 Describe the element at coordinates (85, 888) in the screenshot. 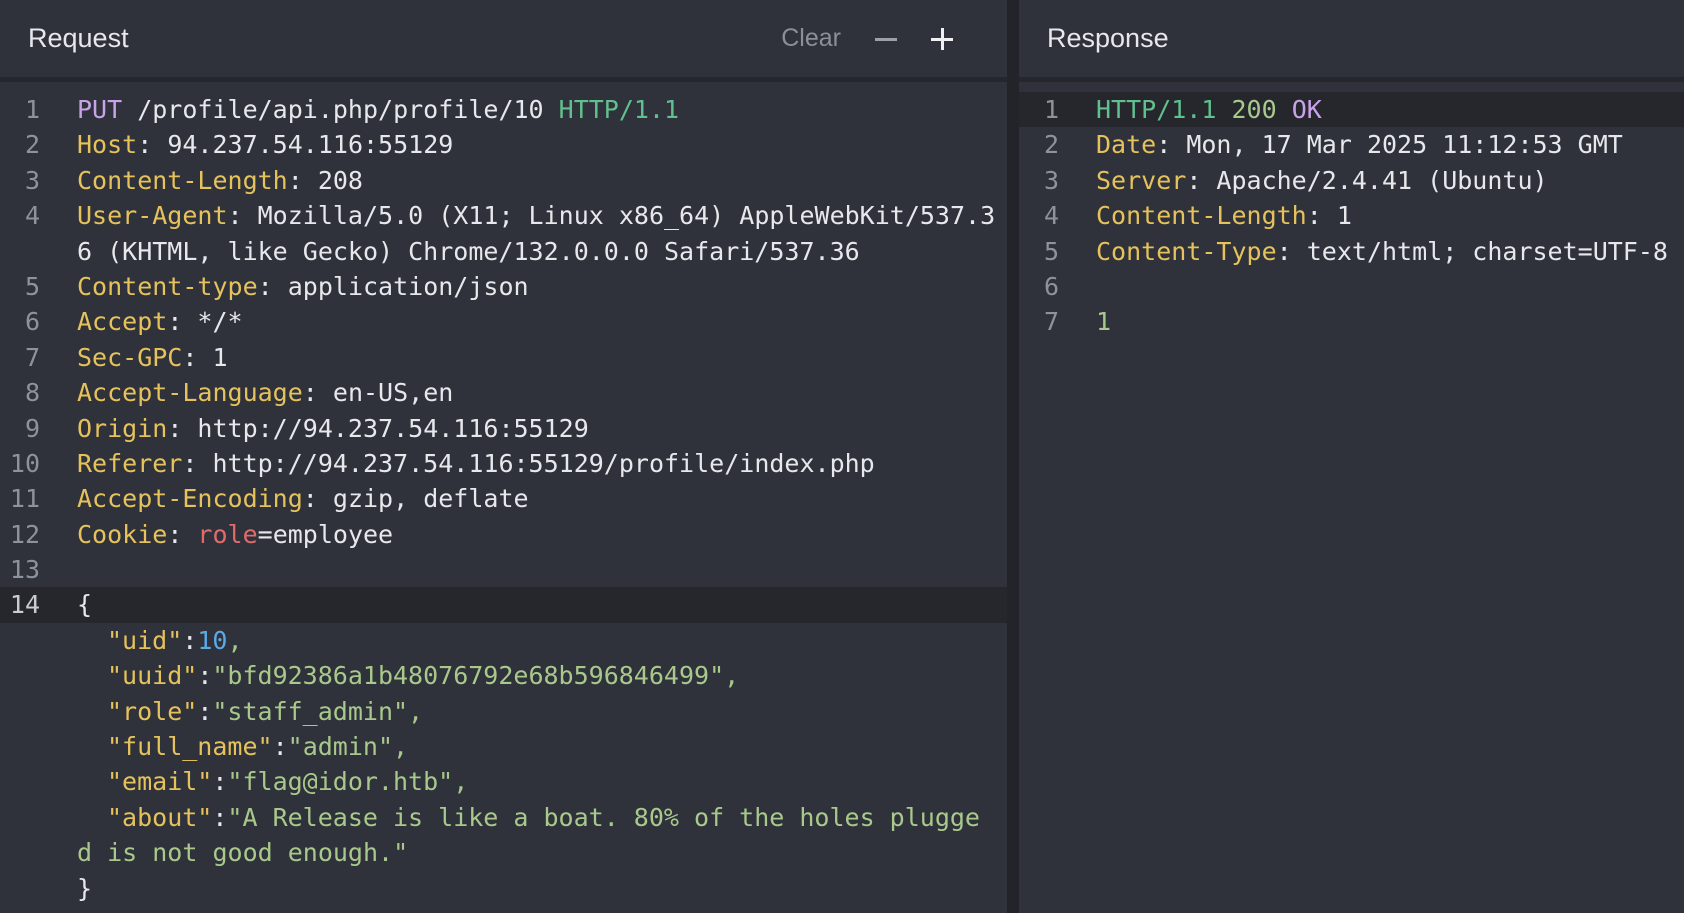

I see `json-close-brace: }` at that location.